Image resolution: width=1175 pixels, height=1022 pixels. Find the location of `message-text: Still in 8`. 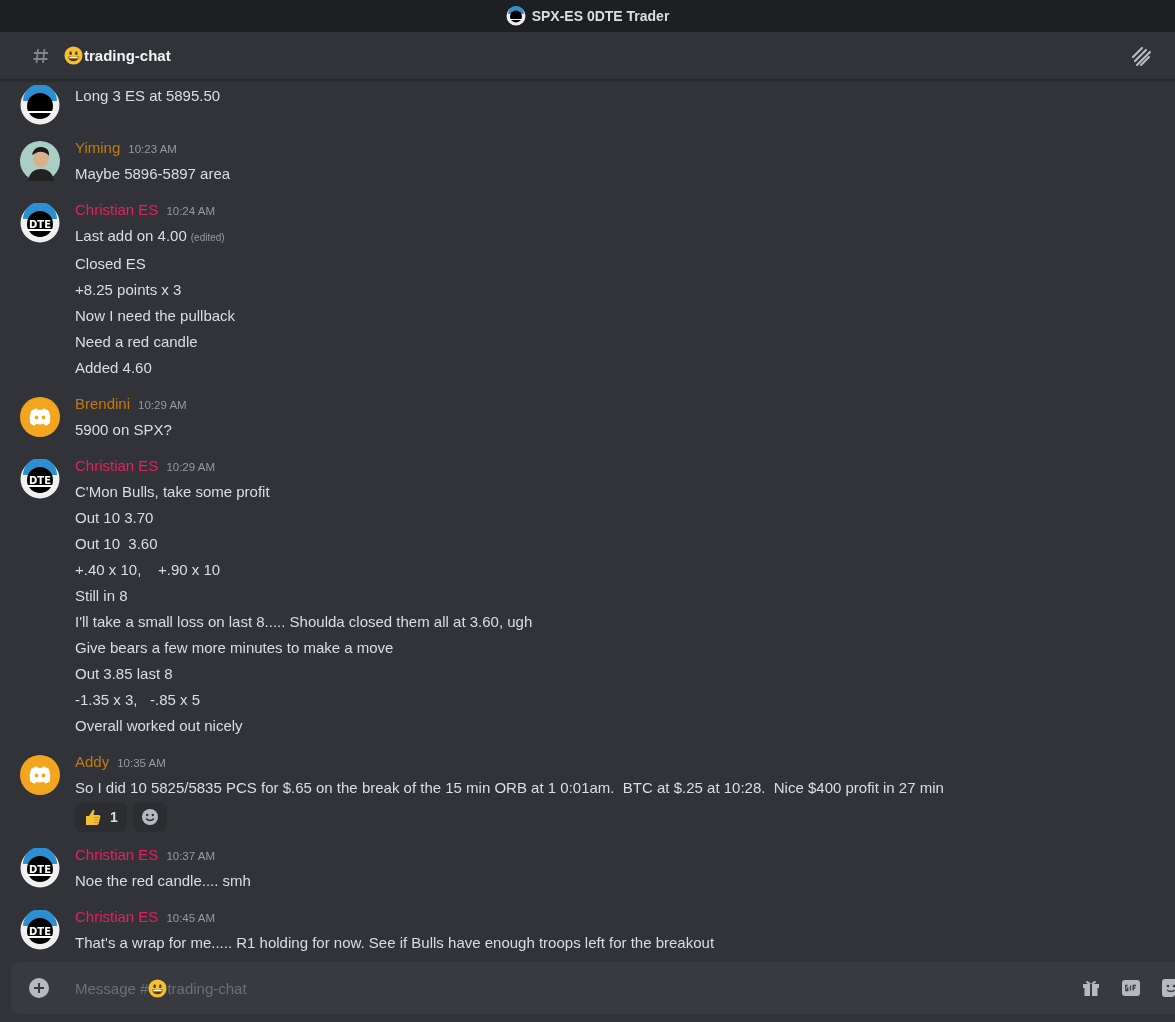

message-text: Still in 8 is located at coordinates (101, 596).